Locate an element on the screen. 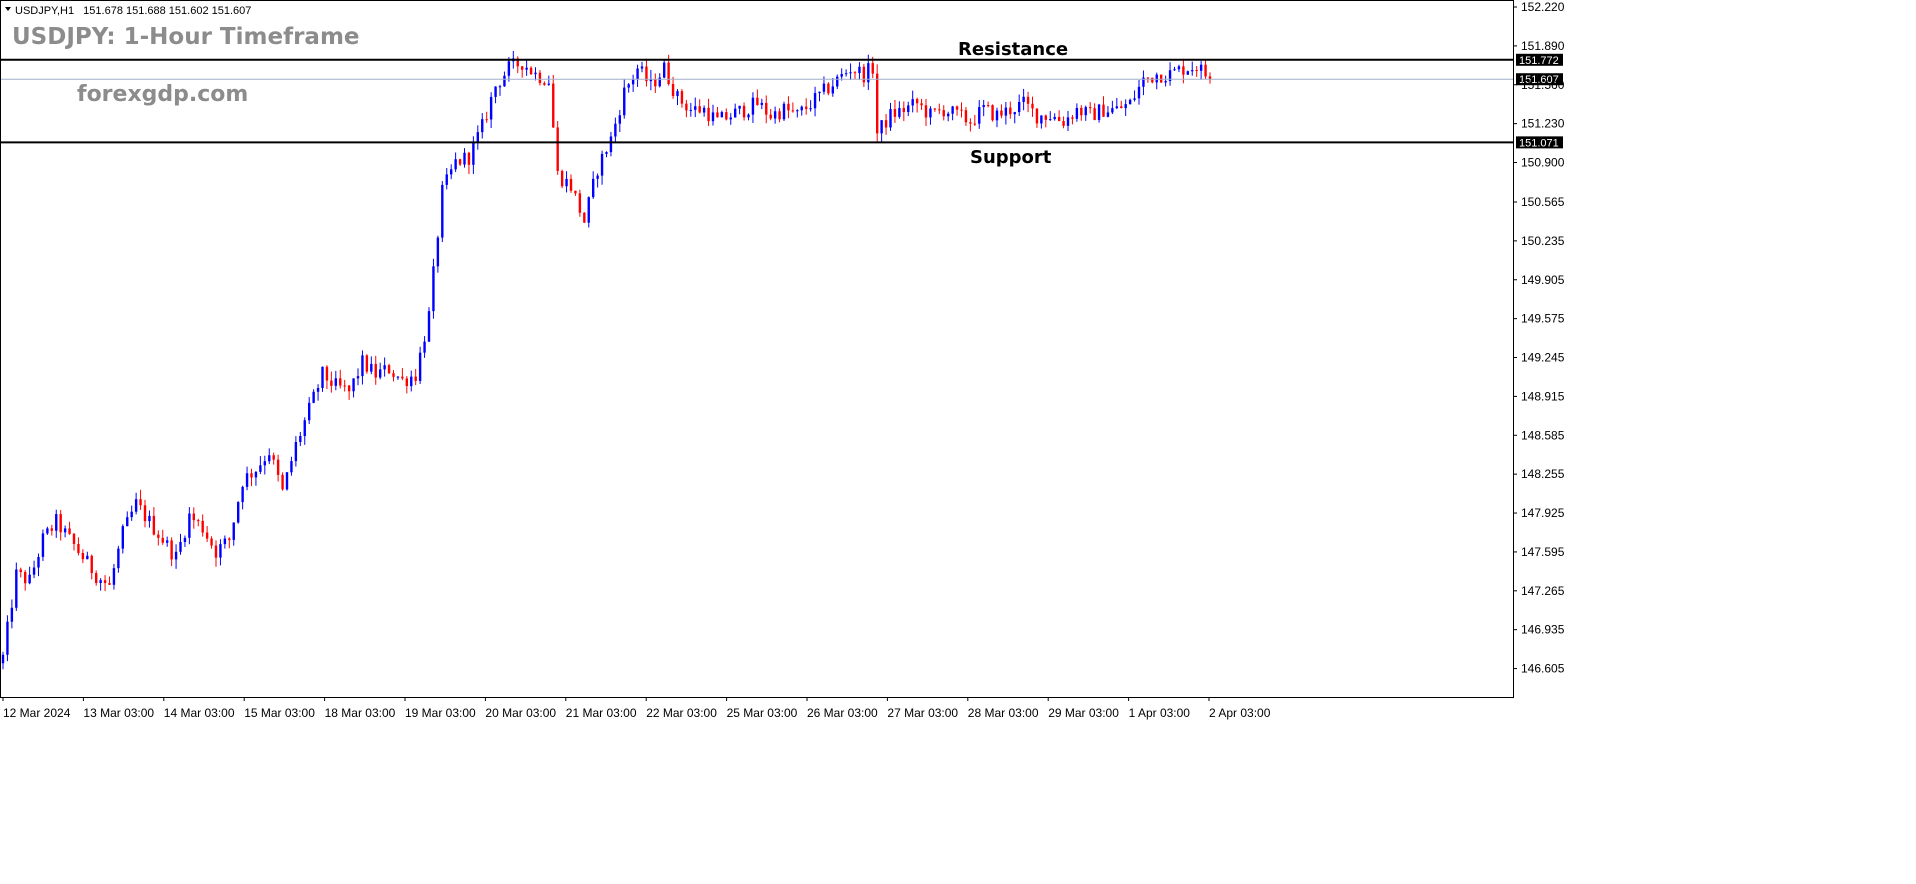  x-tick-label: 27 Mar 03:00 is located at coordinates (922, 713).